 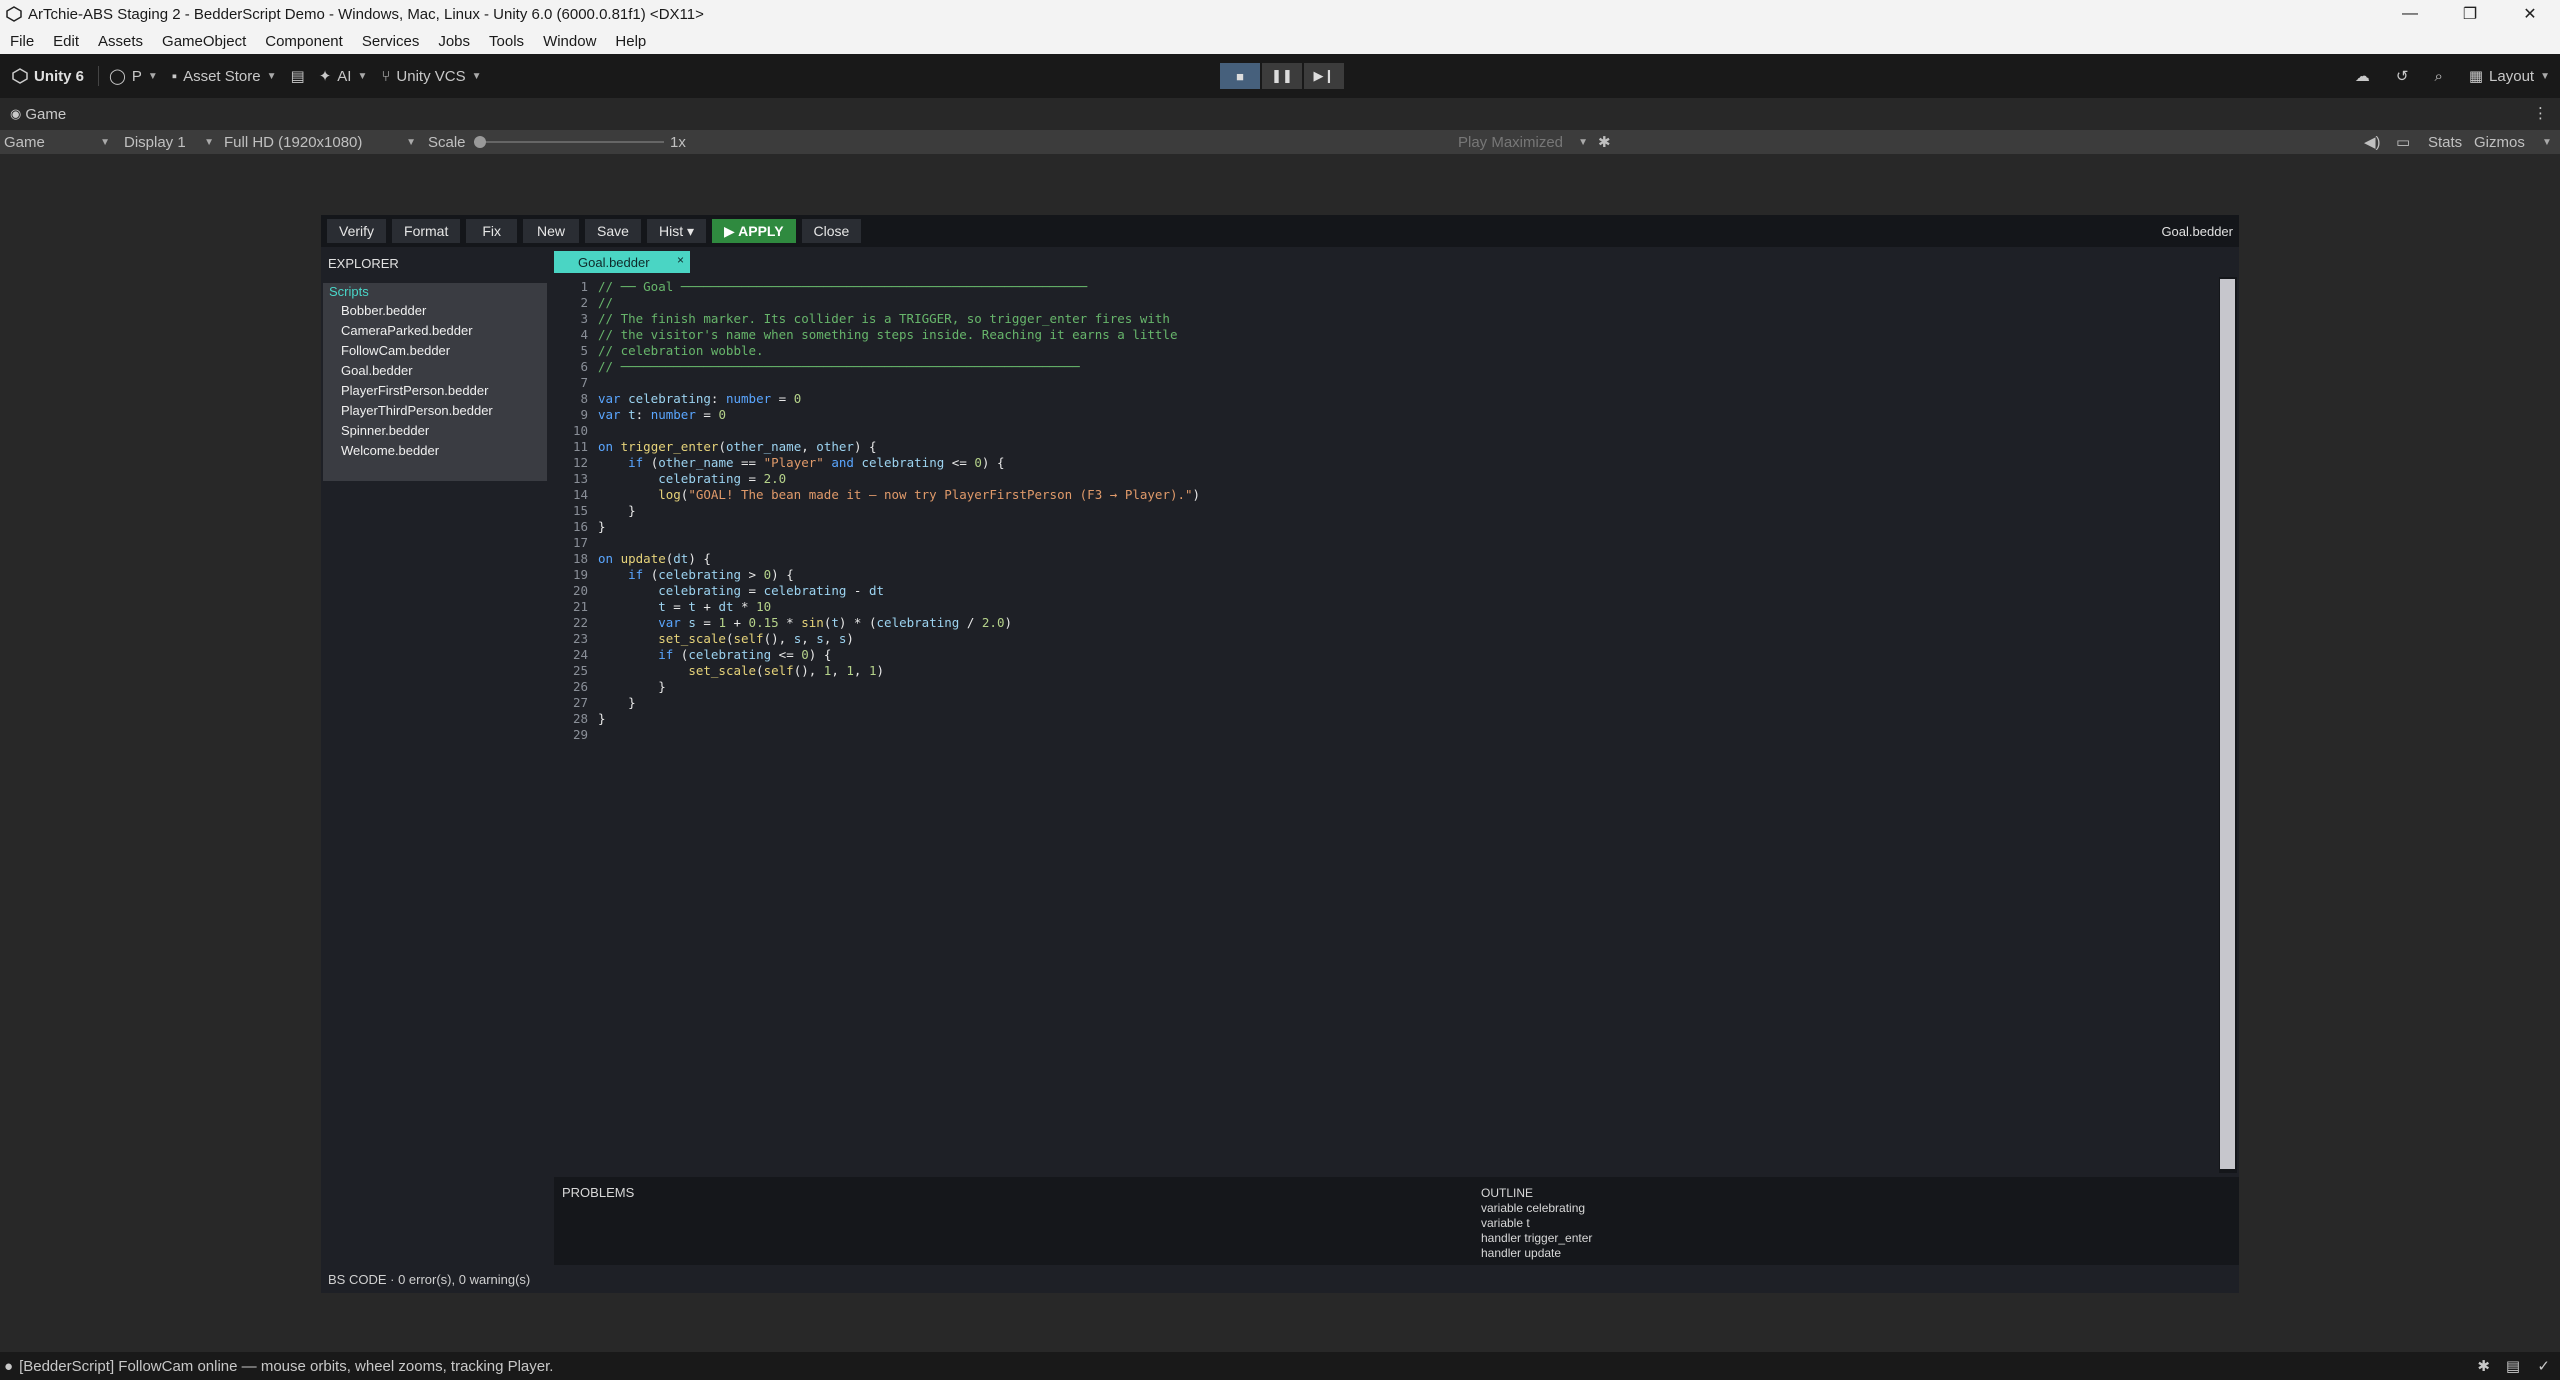 I want to click on file-item: Bobber.bedder, so click(x=435, y=311).